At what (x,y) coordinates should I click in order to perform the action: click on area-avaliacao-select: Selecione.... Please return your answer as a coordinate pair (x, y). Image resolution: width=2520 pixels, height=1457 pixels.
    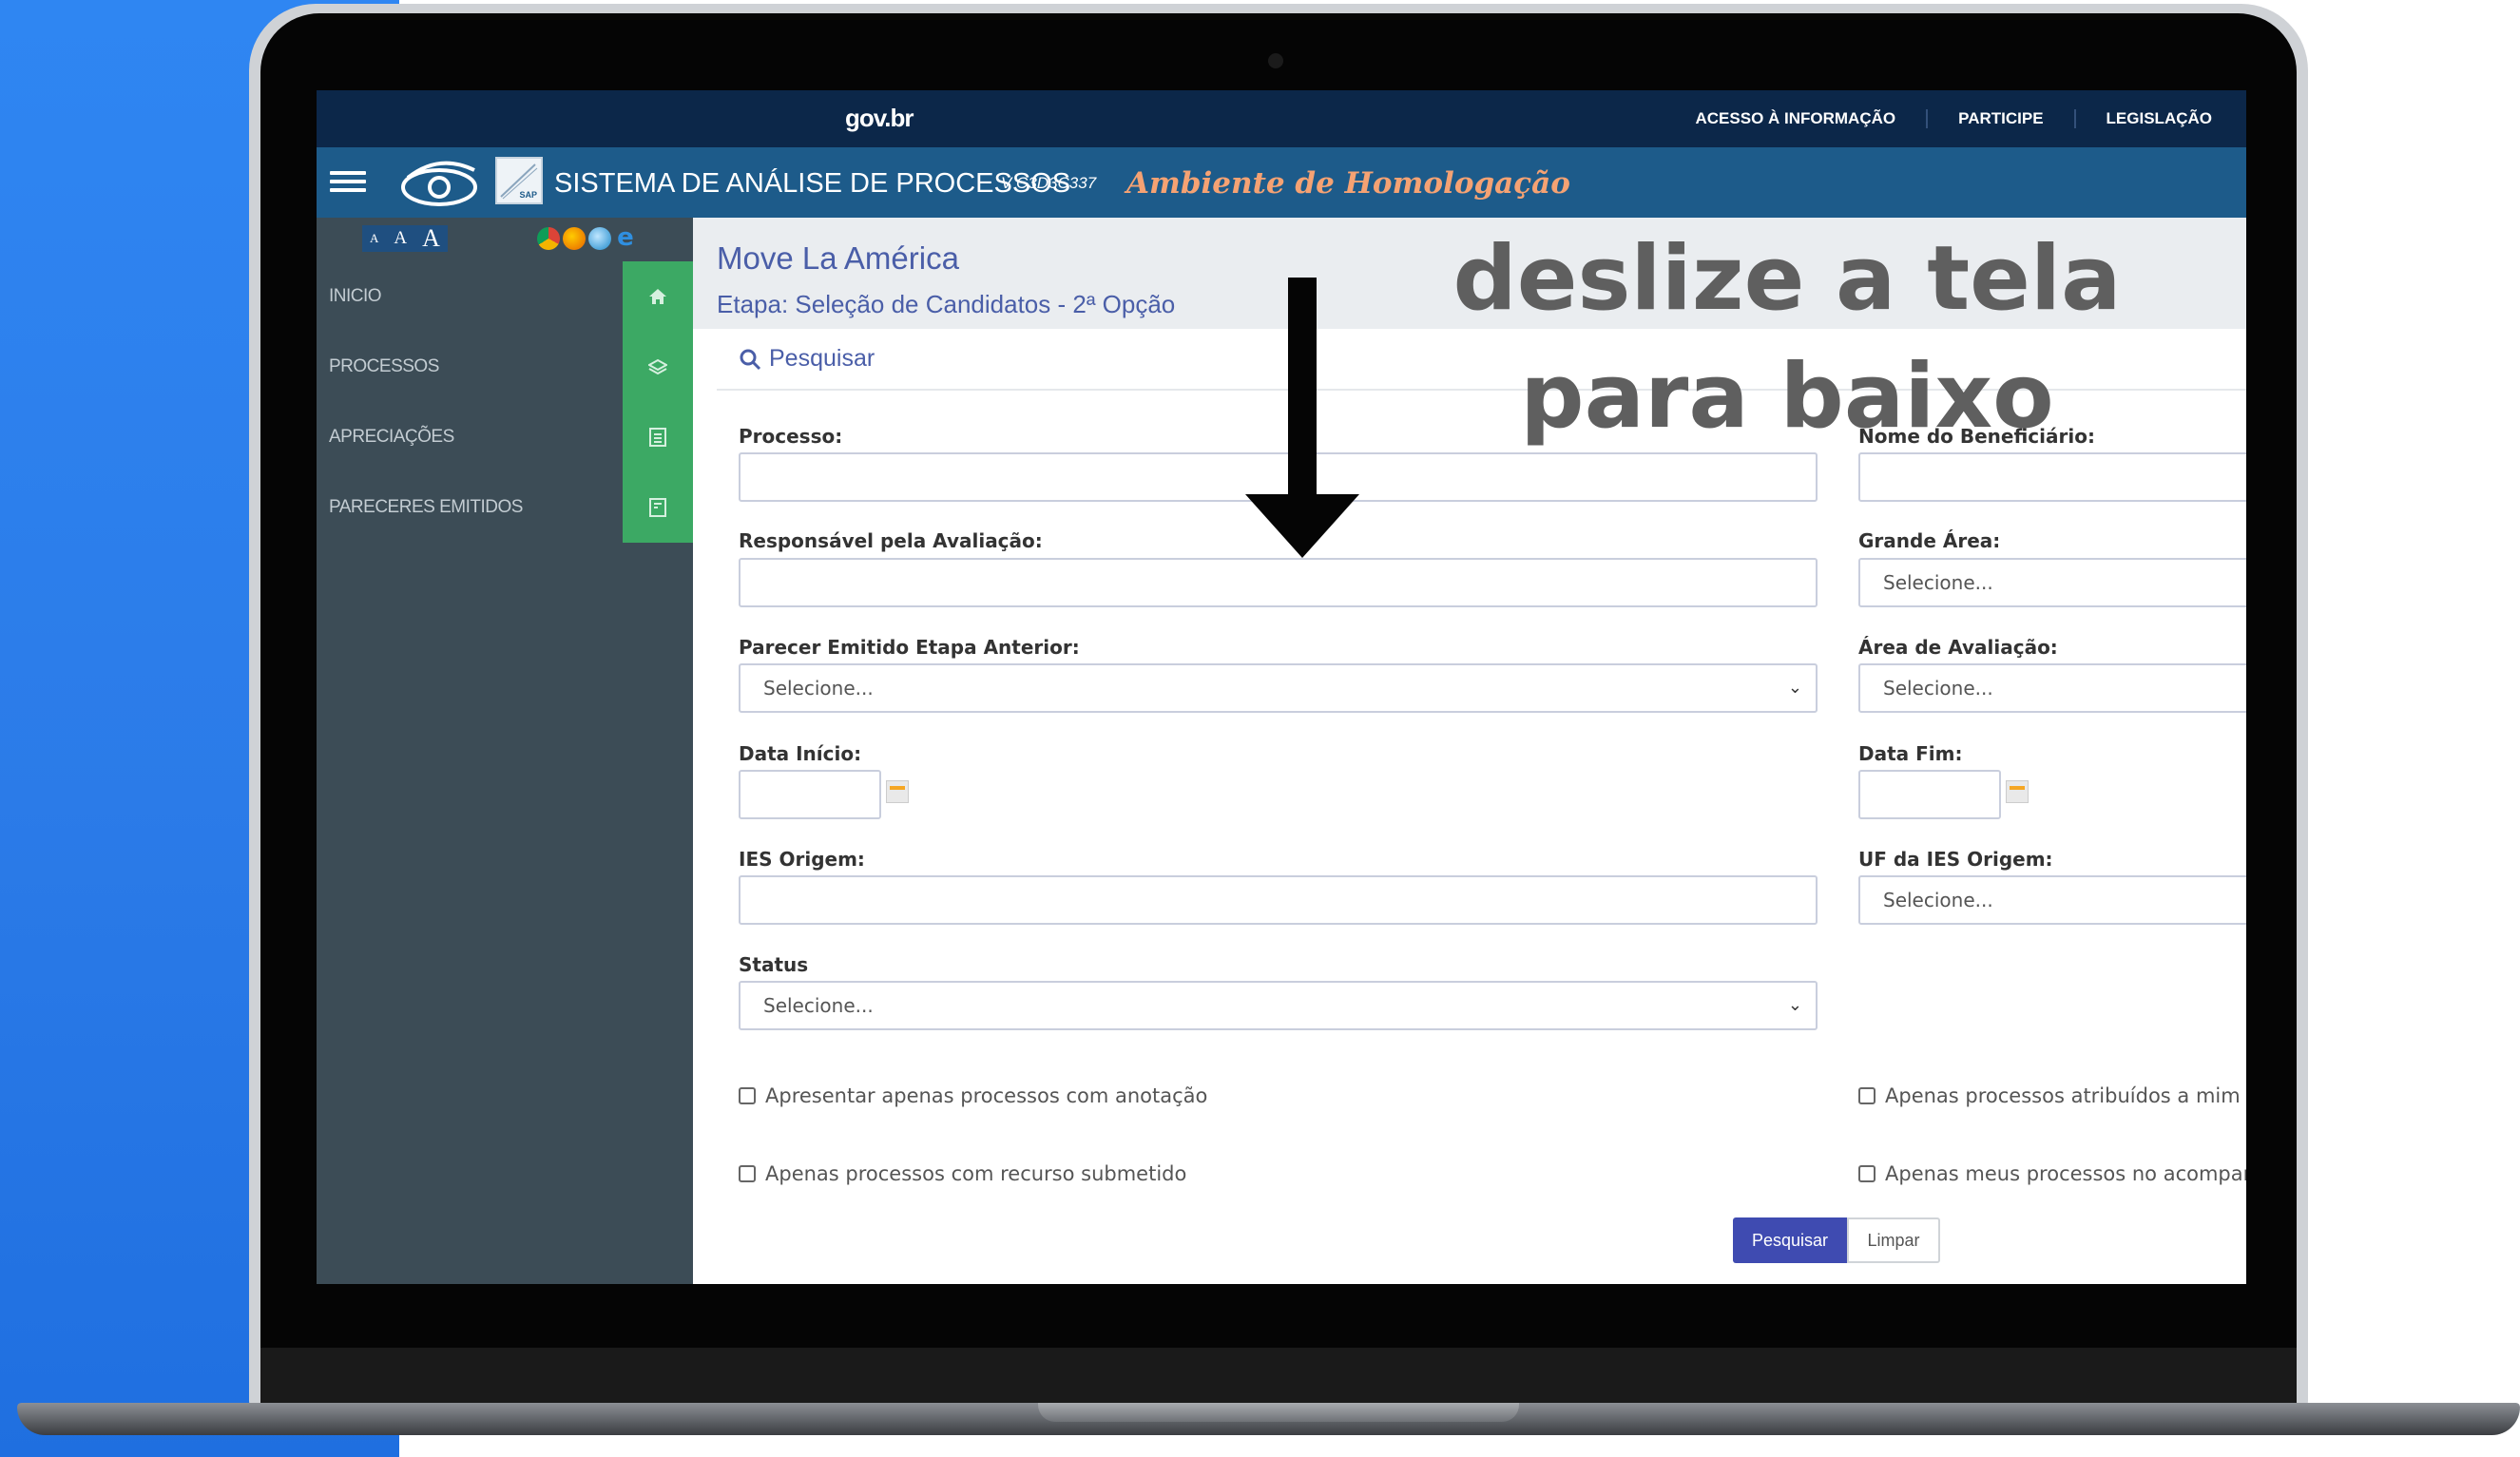
    Looking at the image, I should click on (2052, 688).